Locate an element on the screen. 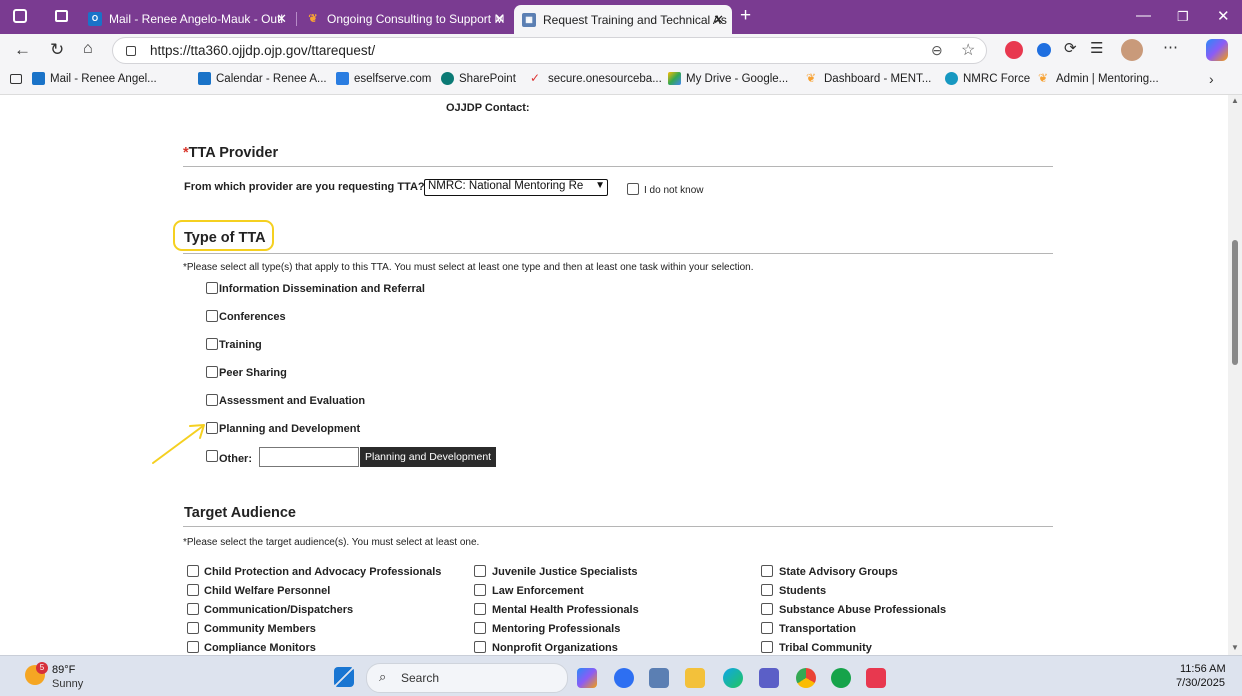 This screenshot has width=1242, height=696. chrome-icon is located at coordinates (806, 678).